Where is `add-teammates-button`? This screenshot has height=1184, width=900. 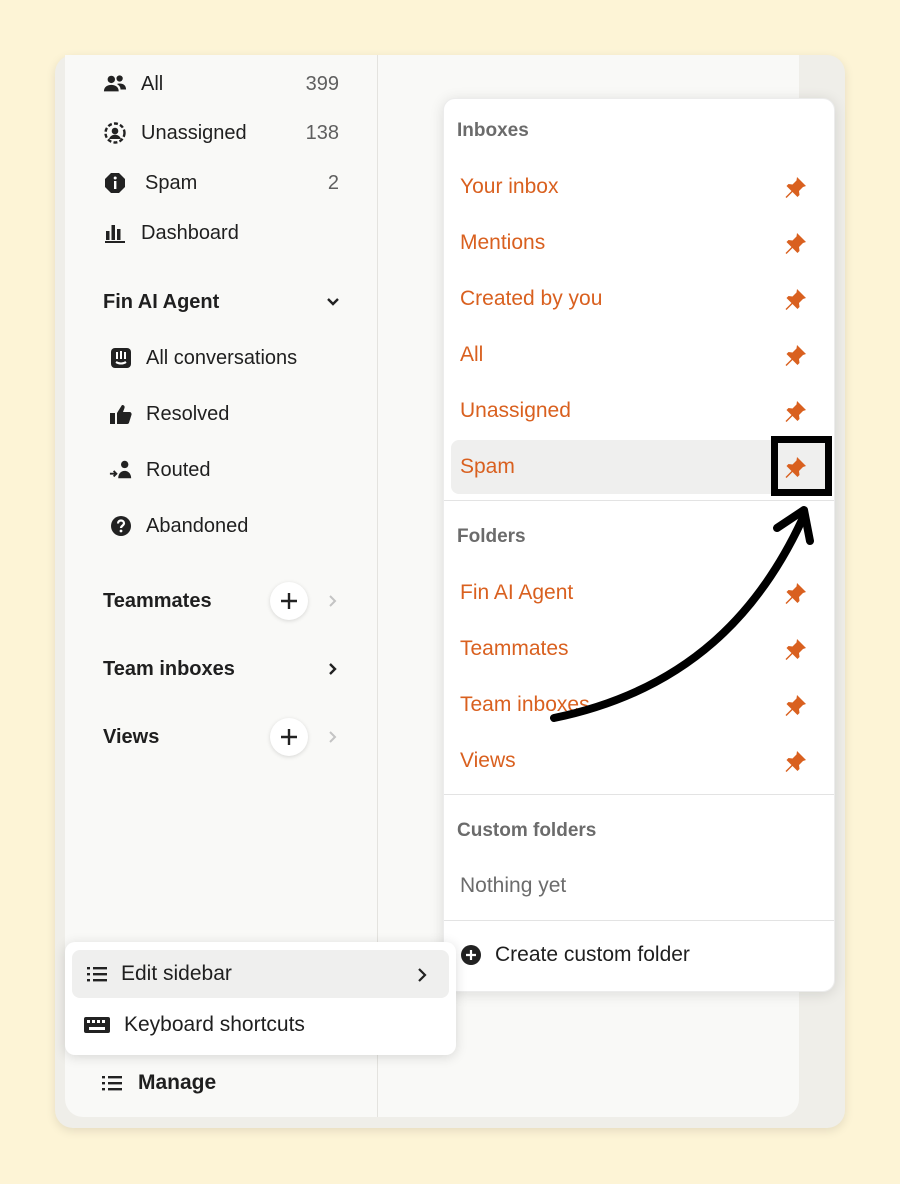 add-teammates-button is located at coordinates (289, 601).